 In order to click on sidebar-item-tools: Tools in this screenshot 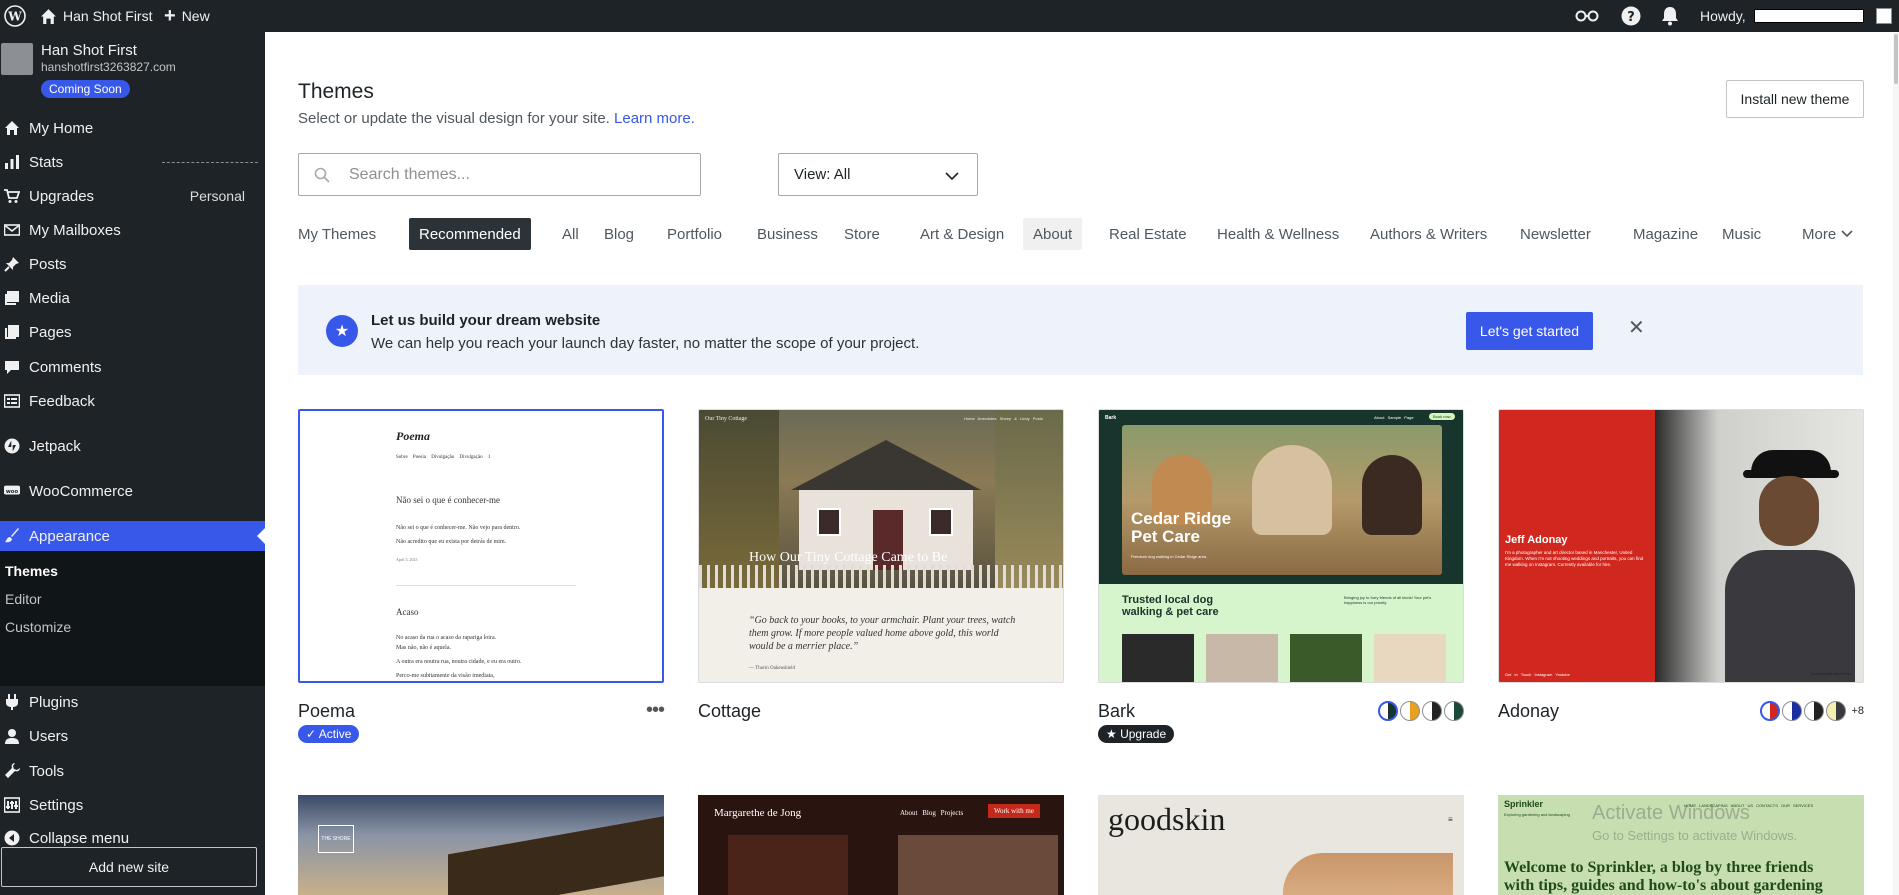, I will do `click(132, 771)`.